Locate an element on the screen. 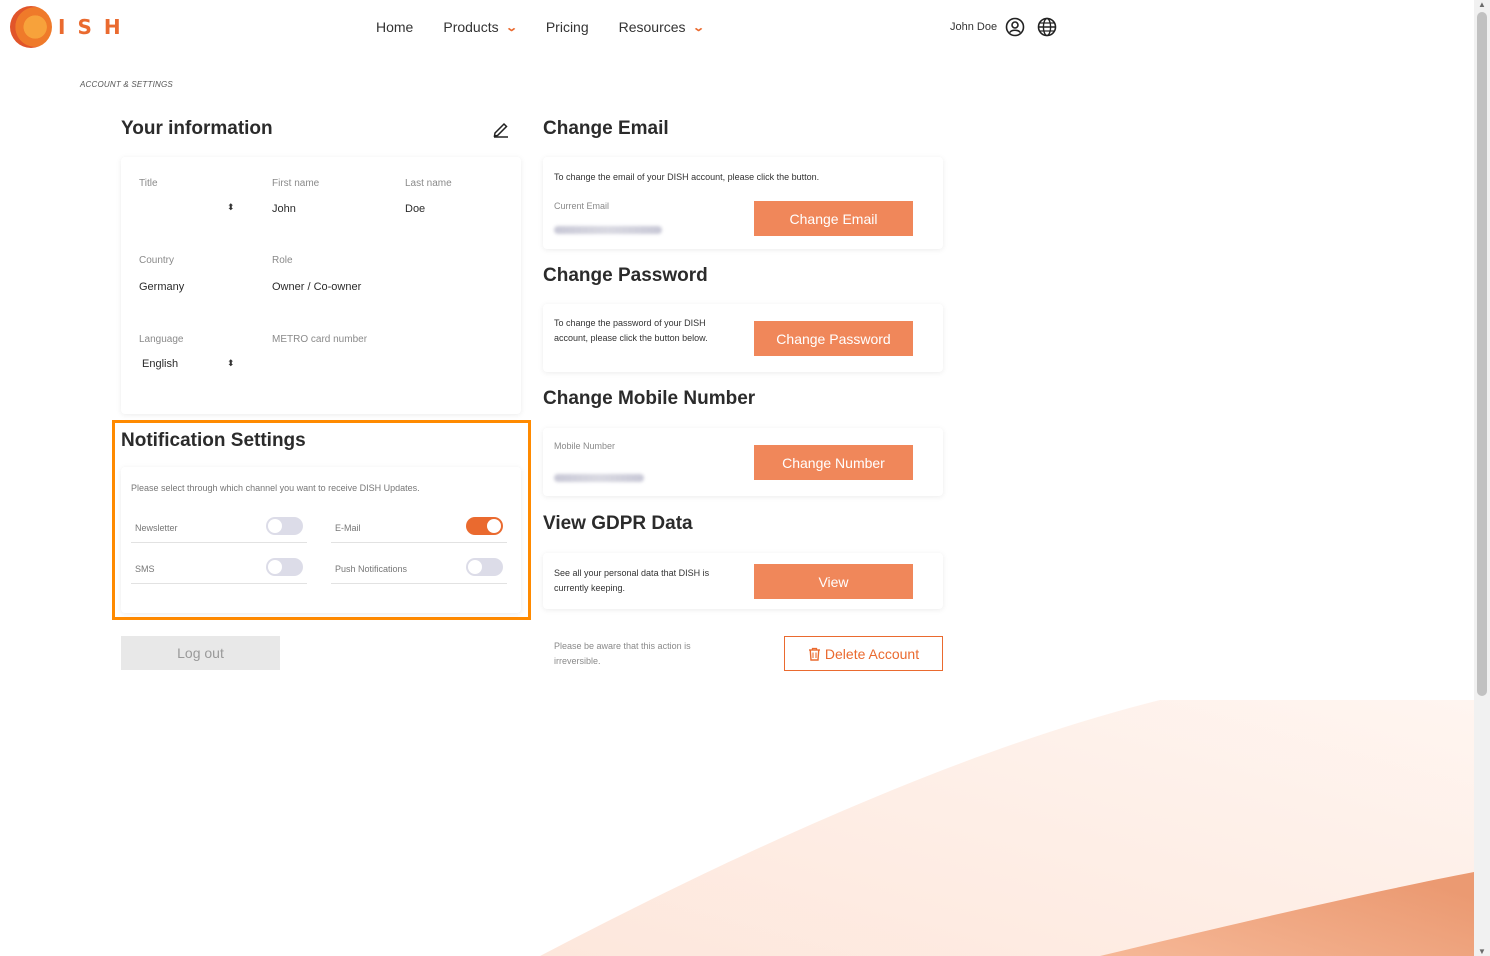 Image resolution: width=1490 pixels, height=956 pixels. change-email-button: Change Email is located at coordinates (833, 218).